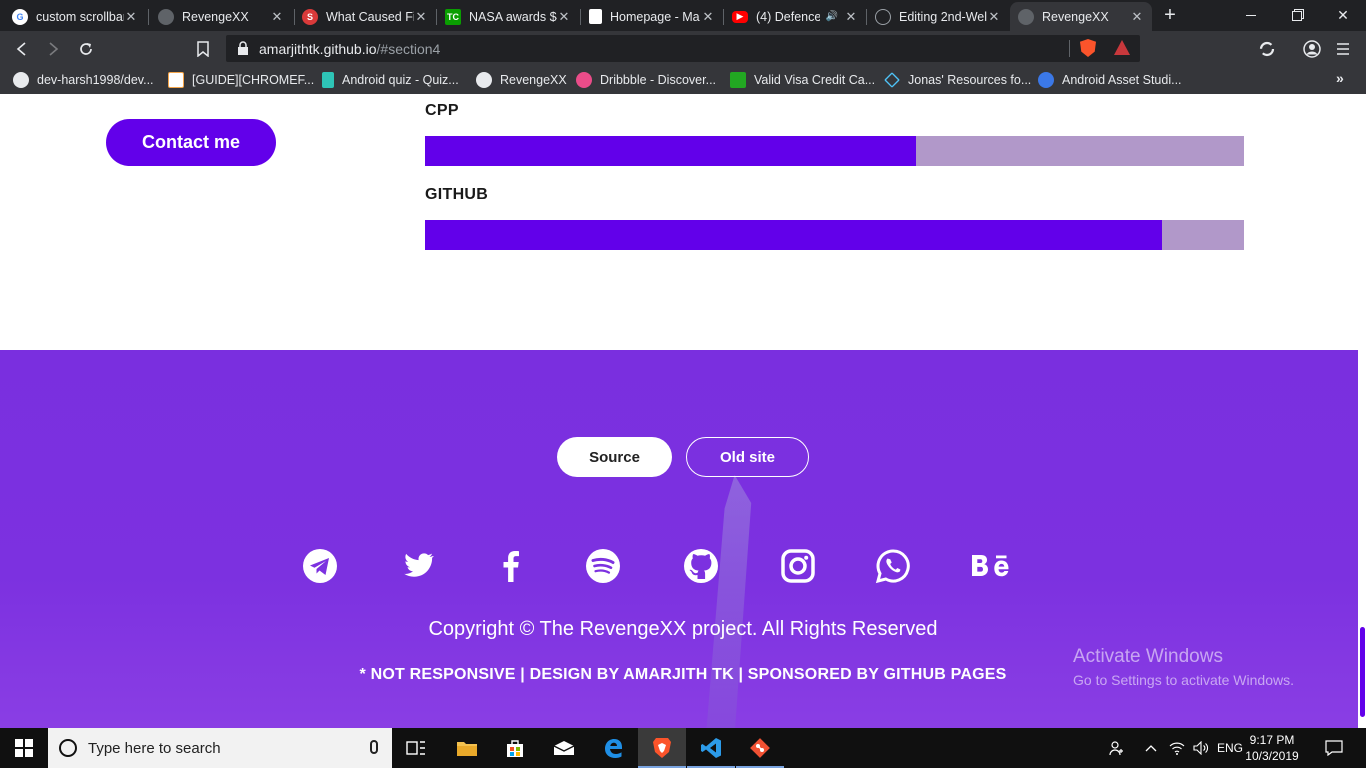 Image resolution: width=1366 pixels, height=768 pixels. I want to click on scrollbar-thumb, so click(1362, 672).